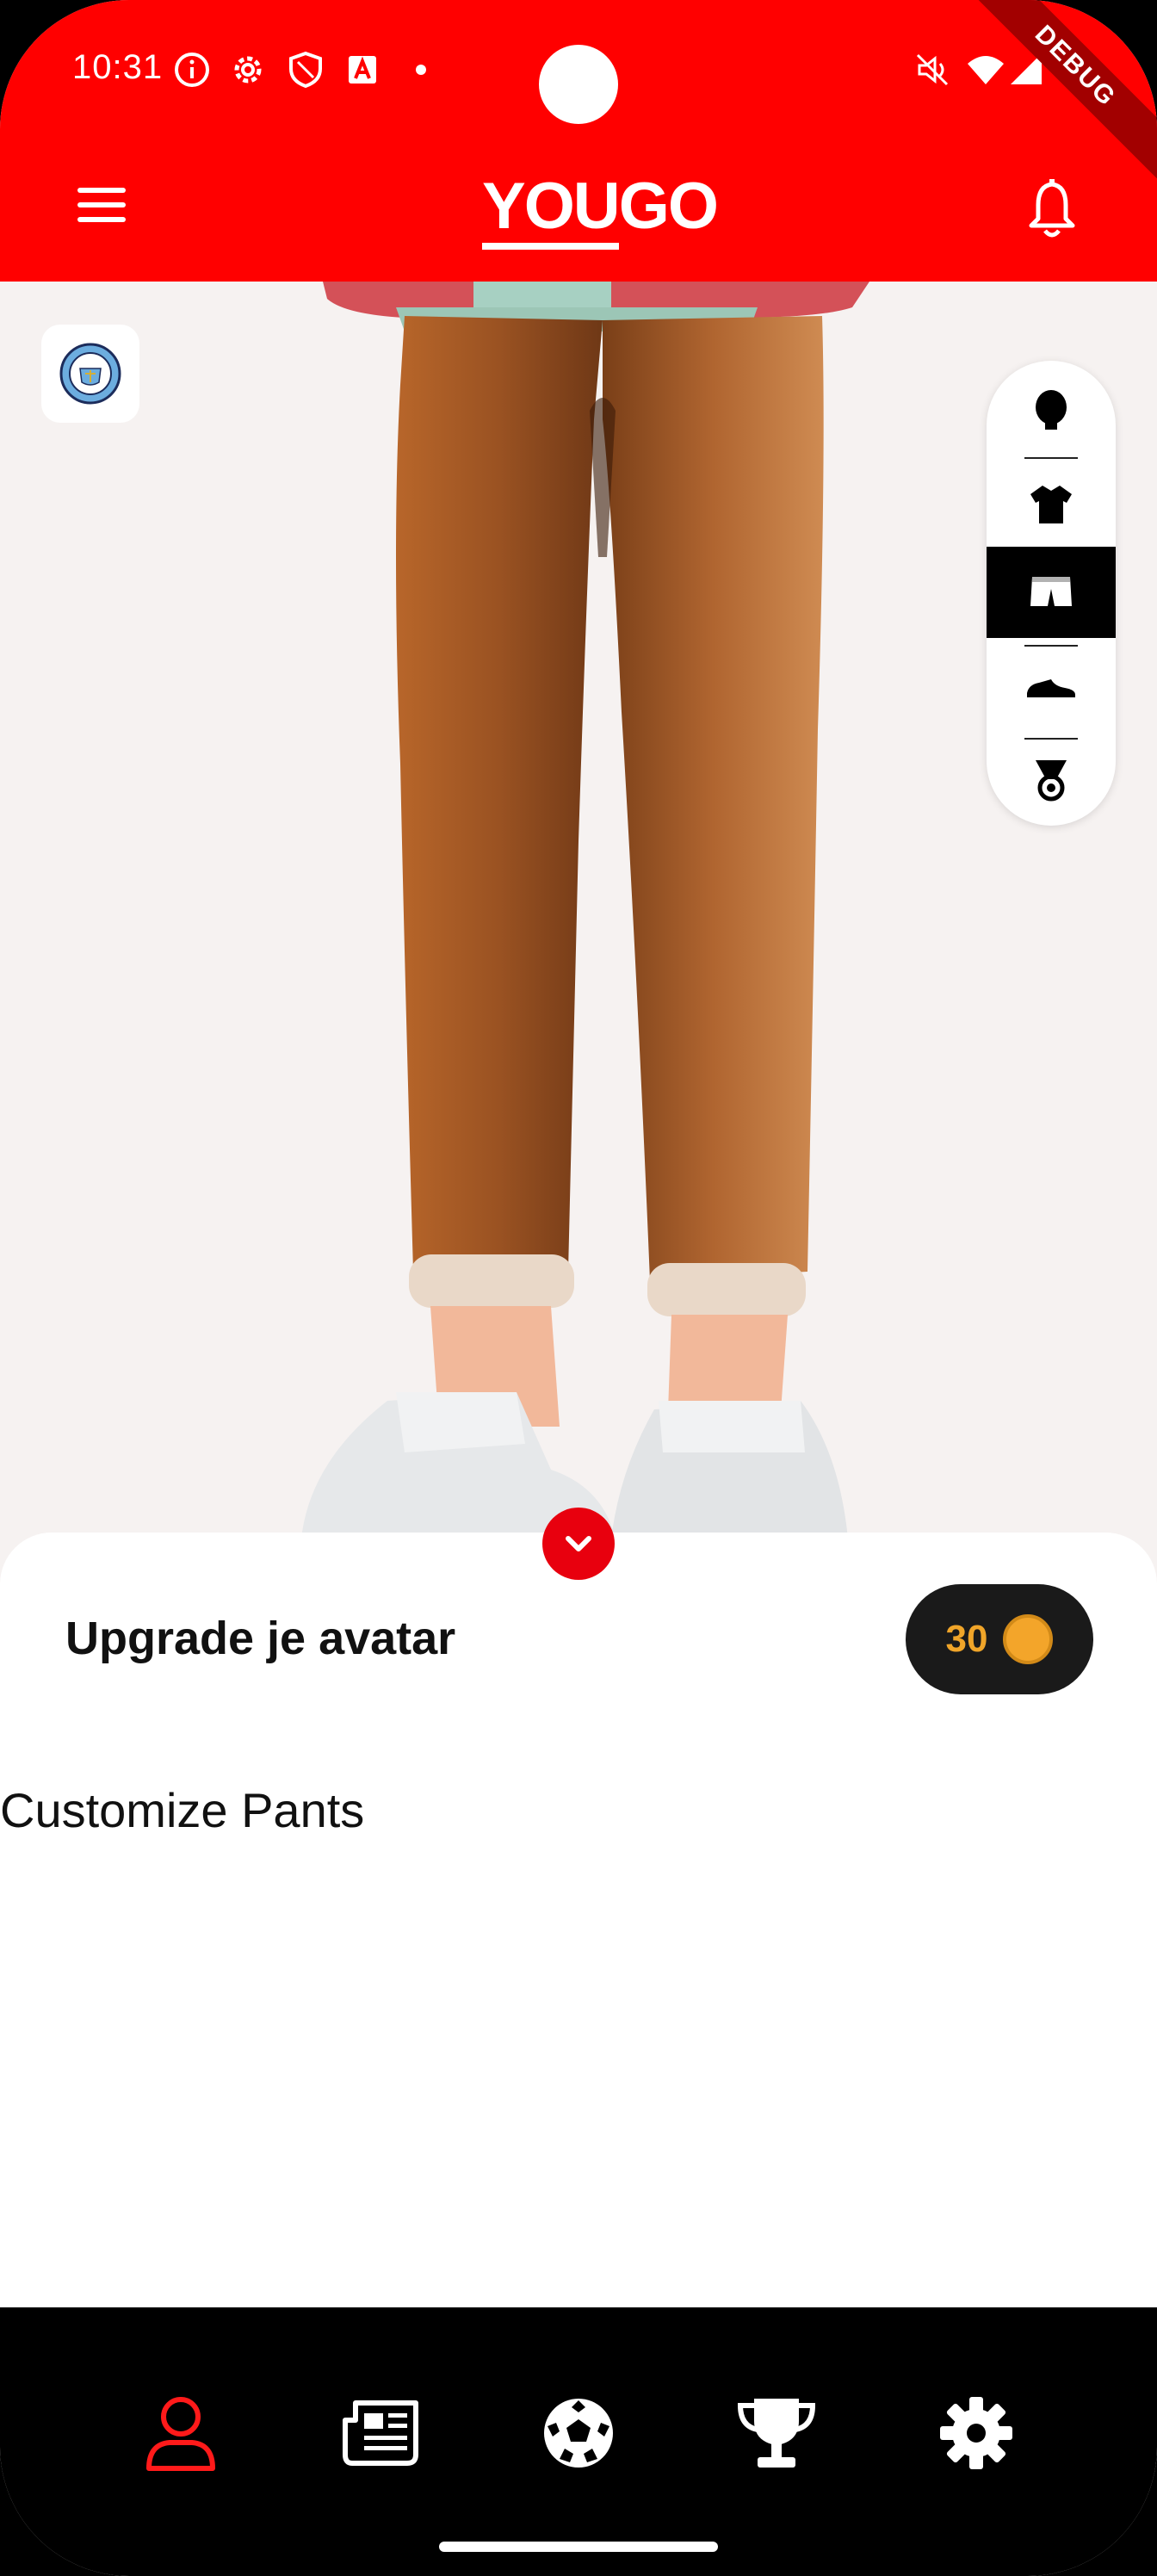 The height and width of the screenshot is (2576, 1157). I want to click on news-icon, so click(380, 2433).